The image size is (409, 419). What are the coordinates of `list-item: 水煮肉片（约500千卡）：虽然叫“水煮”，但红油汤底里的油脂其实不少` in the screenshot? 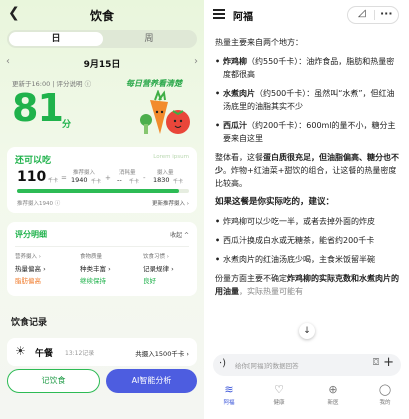 It's located at (308, 100).